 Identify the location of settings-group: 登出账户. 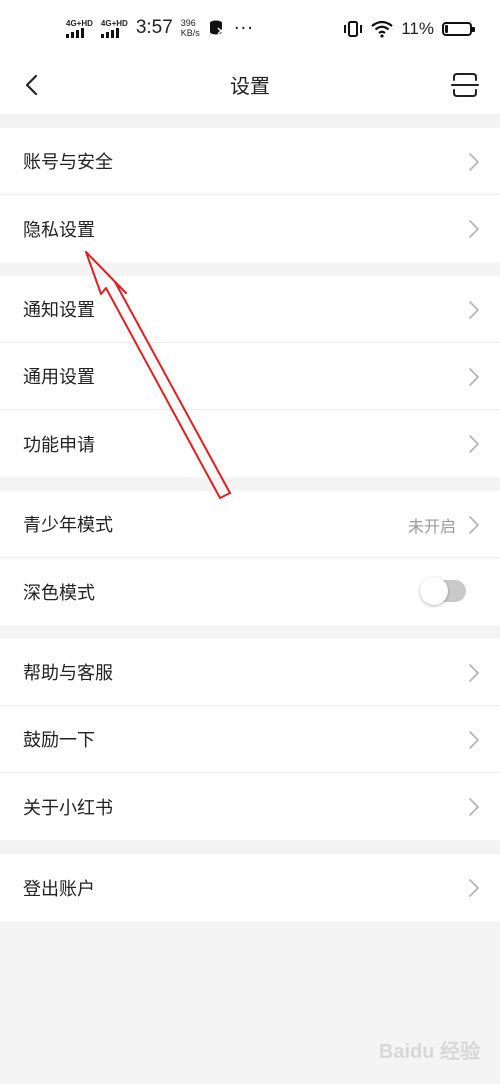
(250, 887).